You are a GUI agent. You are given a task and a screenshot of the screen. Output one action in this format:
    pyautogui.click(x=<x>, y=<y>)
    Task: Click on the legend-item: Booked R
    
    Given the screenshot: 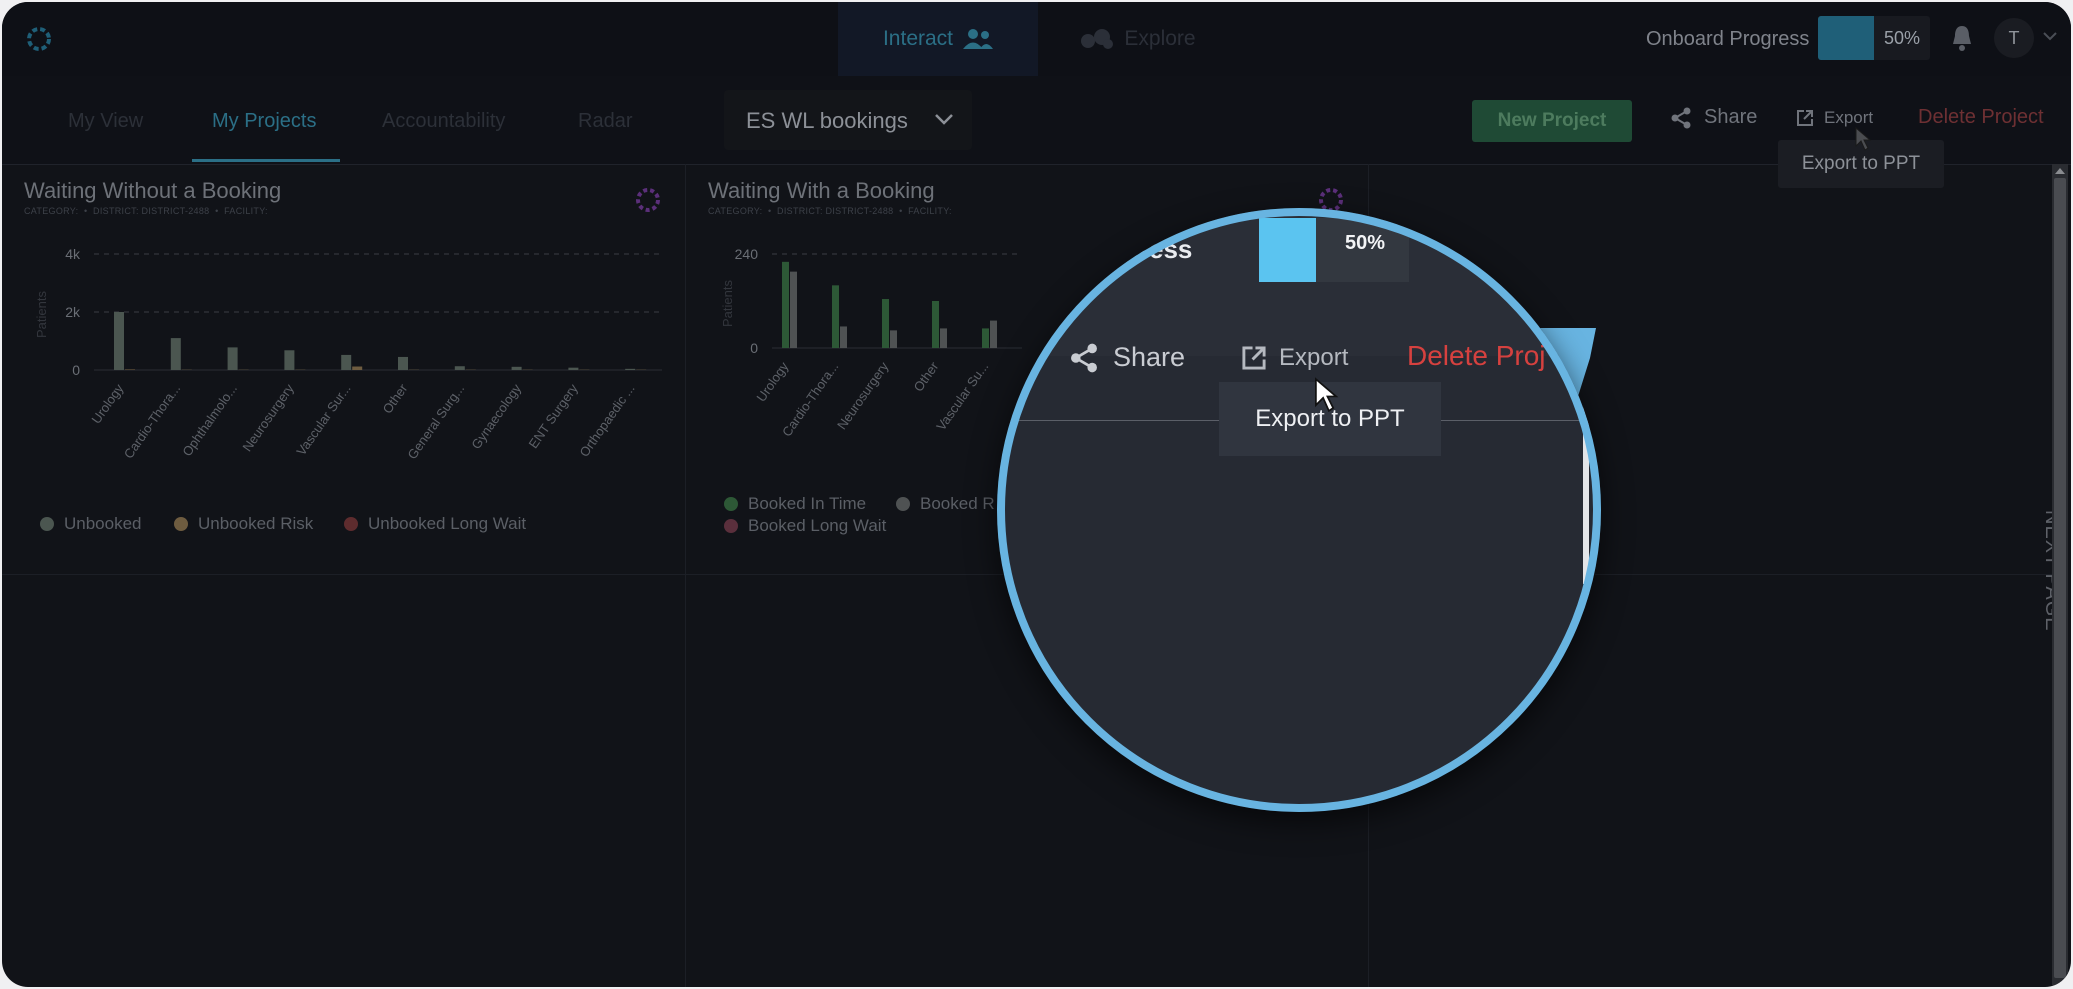 What is the action you would take?
    pyautogui.click(x=945, y=504)
    